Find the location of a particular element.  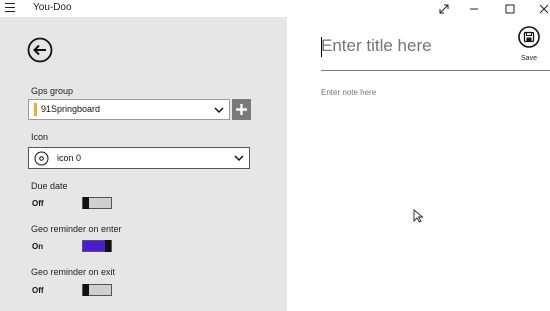

minimize-icon is located at coordinates (474, 8).